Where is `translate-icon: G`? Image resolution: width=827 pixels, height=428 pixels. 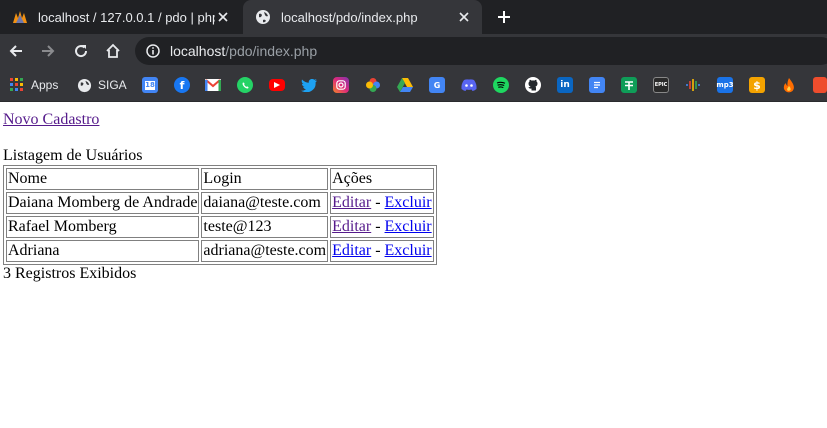 translate-icon: G is located at coordinates (437, 85).